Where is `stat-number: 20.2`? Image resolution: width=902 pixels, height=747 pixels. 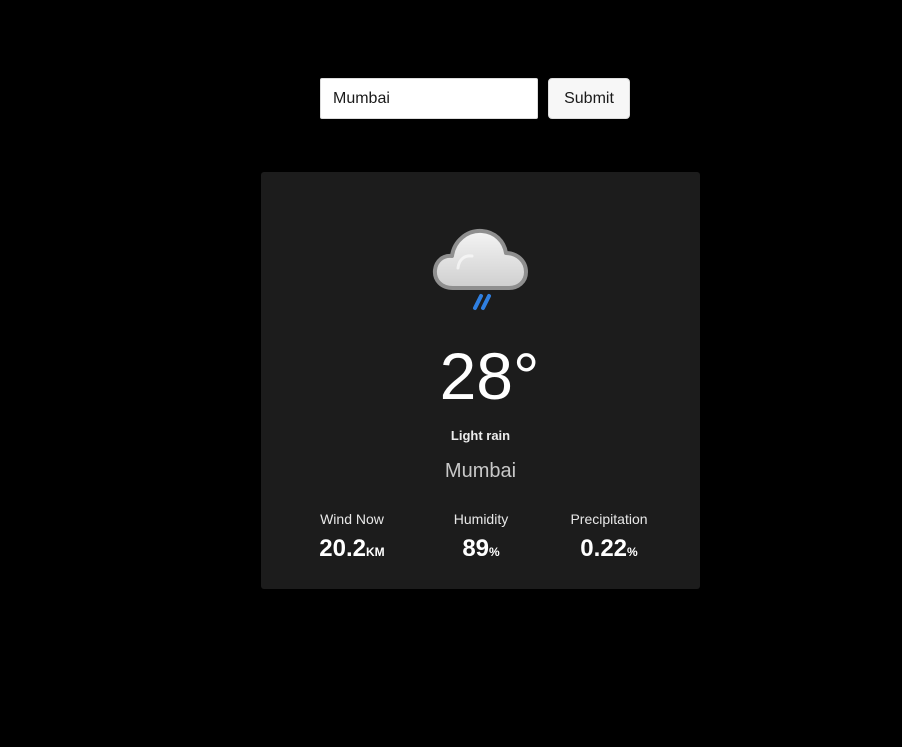 stat-number: 20.2 is located at coordinates (343, 548).